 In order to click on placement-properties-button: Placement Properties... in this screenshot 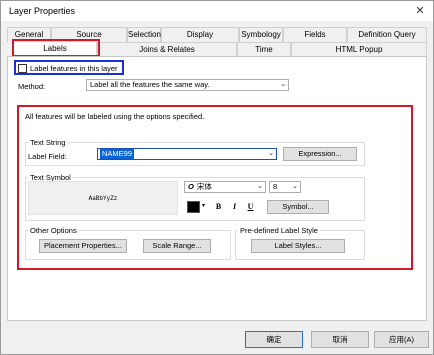, I will do `click(83, 246)`.